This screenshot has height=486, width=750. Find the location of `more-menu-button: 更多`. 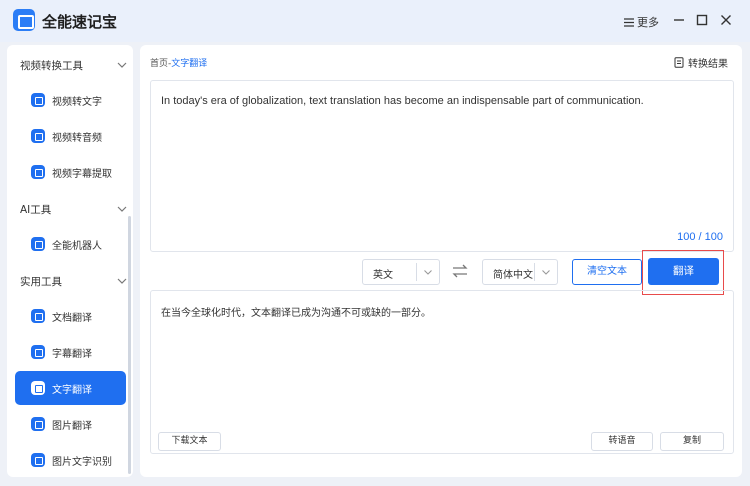

more-menu-button: 更多 is located at coordinates (641, 22).